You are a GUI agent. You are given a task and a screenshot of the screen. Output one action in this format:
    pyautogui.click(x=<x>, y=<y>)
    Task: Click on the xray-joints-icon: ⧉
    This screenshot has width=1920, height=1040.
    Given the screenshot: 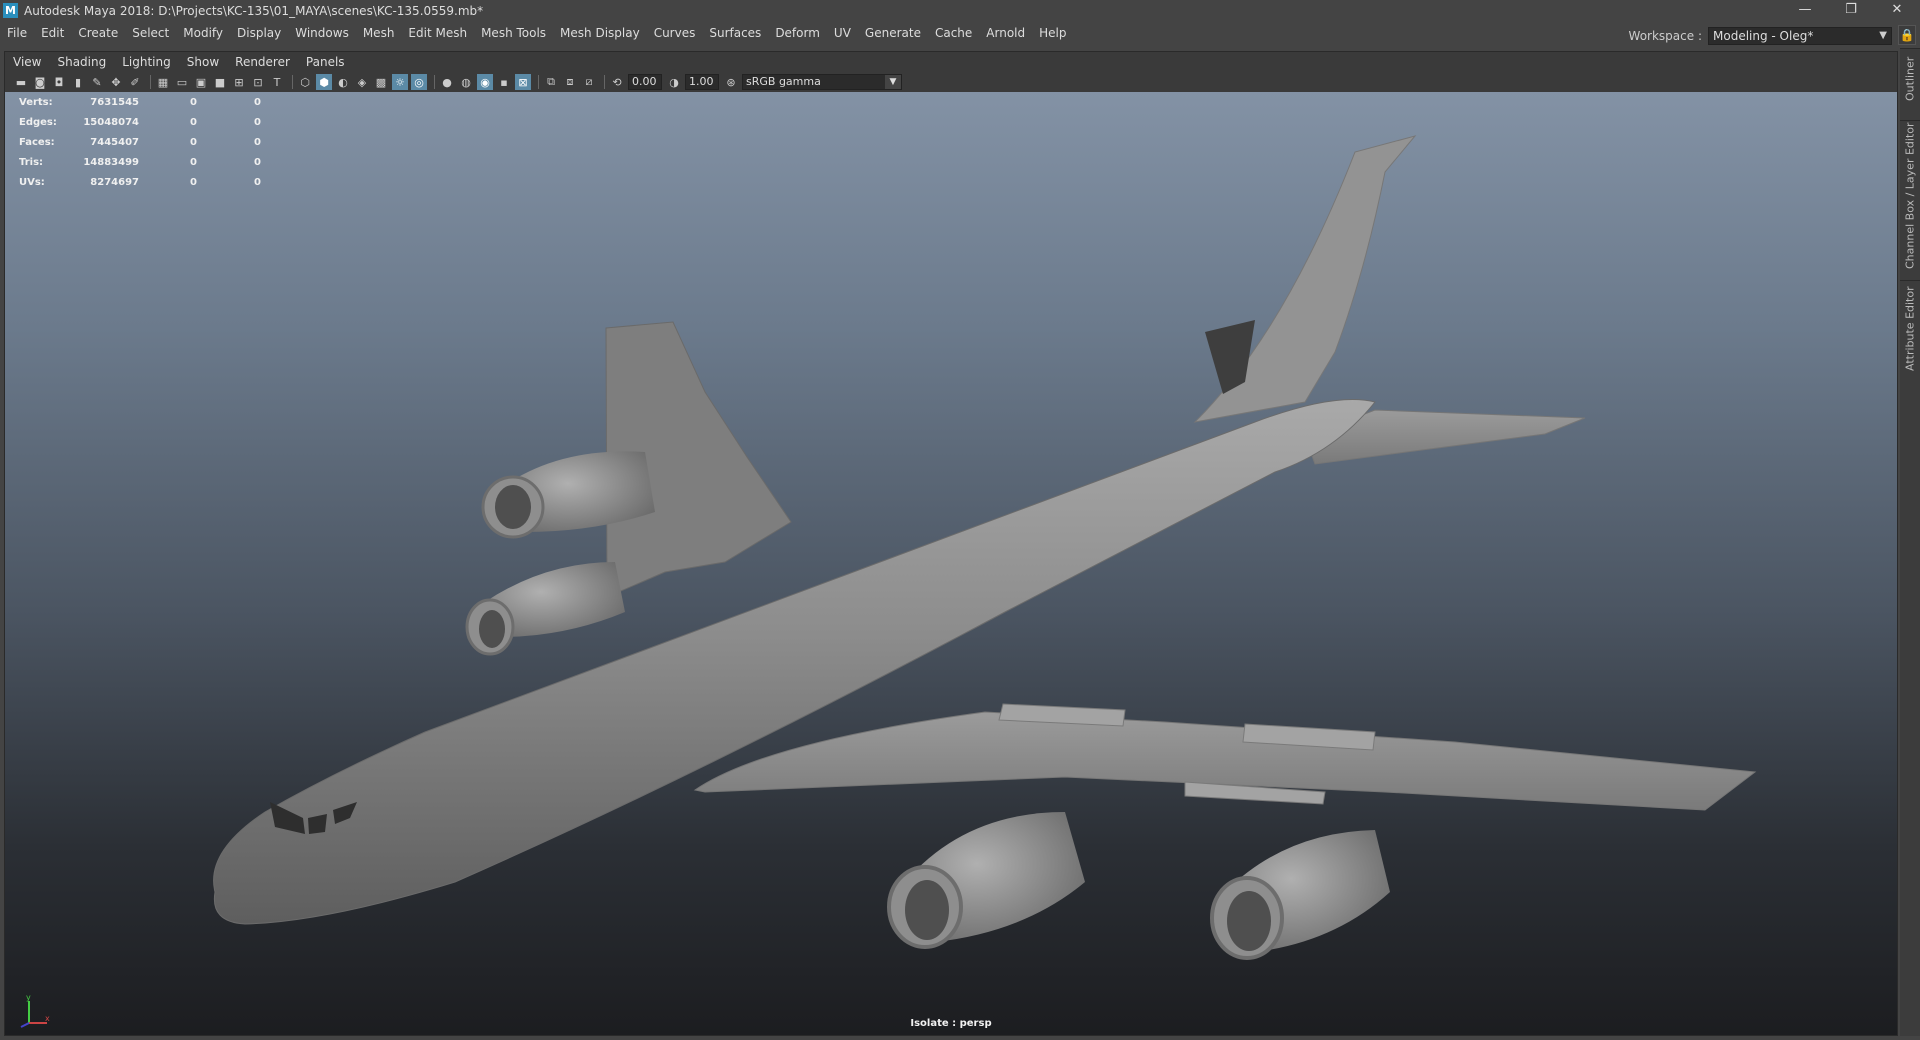 What is the action you would take?
    pyautogui.click(x=551, y=82)
    